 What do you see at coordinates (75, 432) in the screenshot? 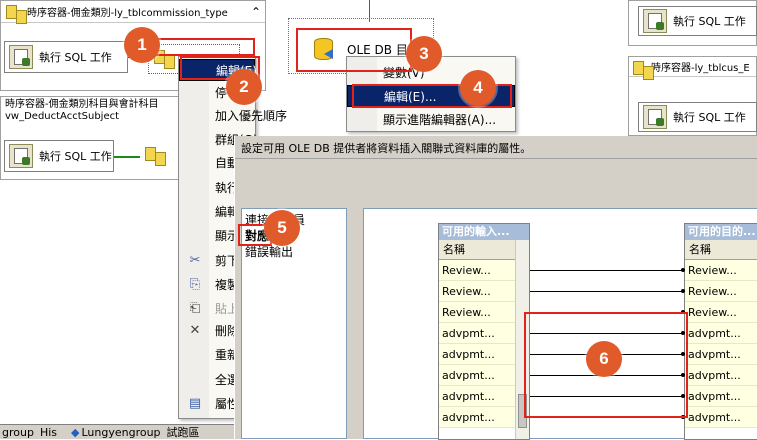
I see `diamond-icon: ◆` at bounding box center [75, 432].